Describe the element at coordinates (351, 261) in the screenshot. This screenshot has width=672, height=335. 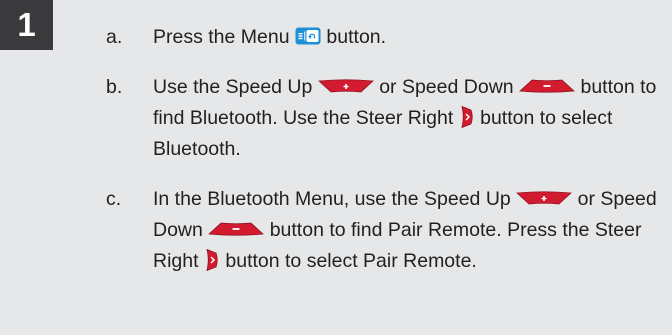
I see `text-segment: button to select Pair Remote.` at that location.